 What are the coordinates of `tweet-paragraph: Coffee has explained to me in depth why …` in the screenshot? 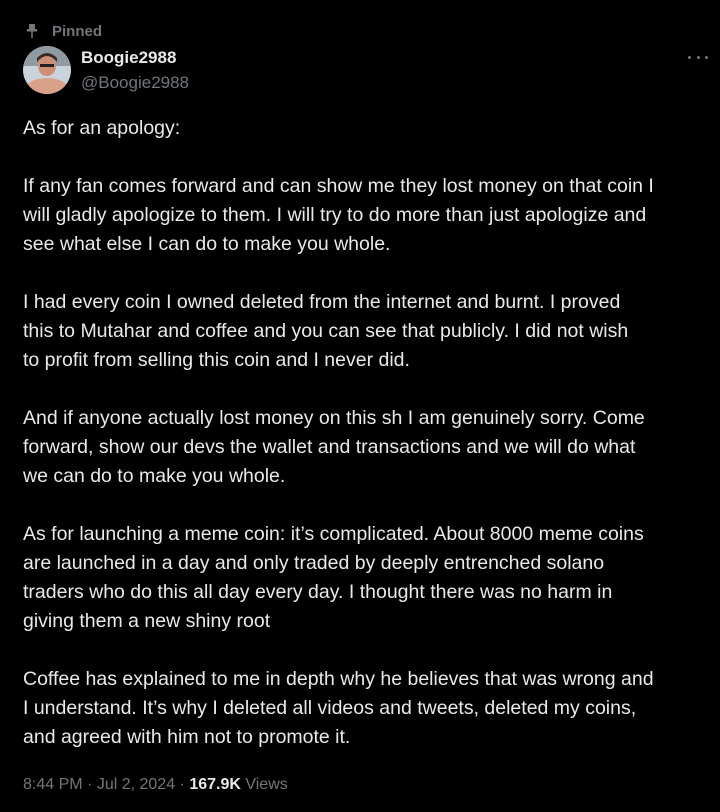 It's located at (338, 708).